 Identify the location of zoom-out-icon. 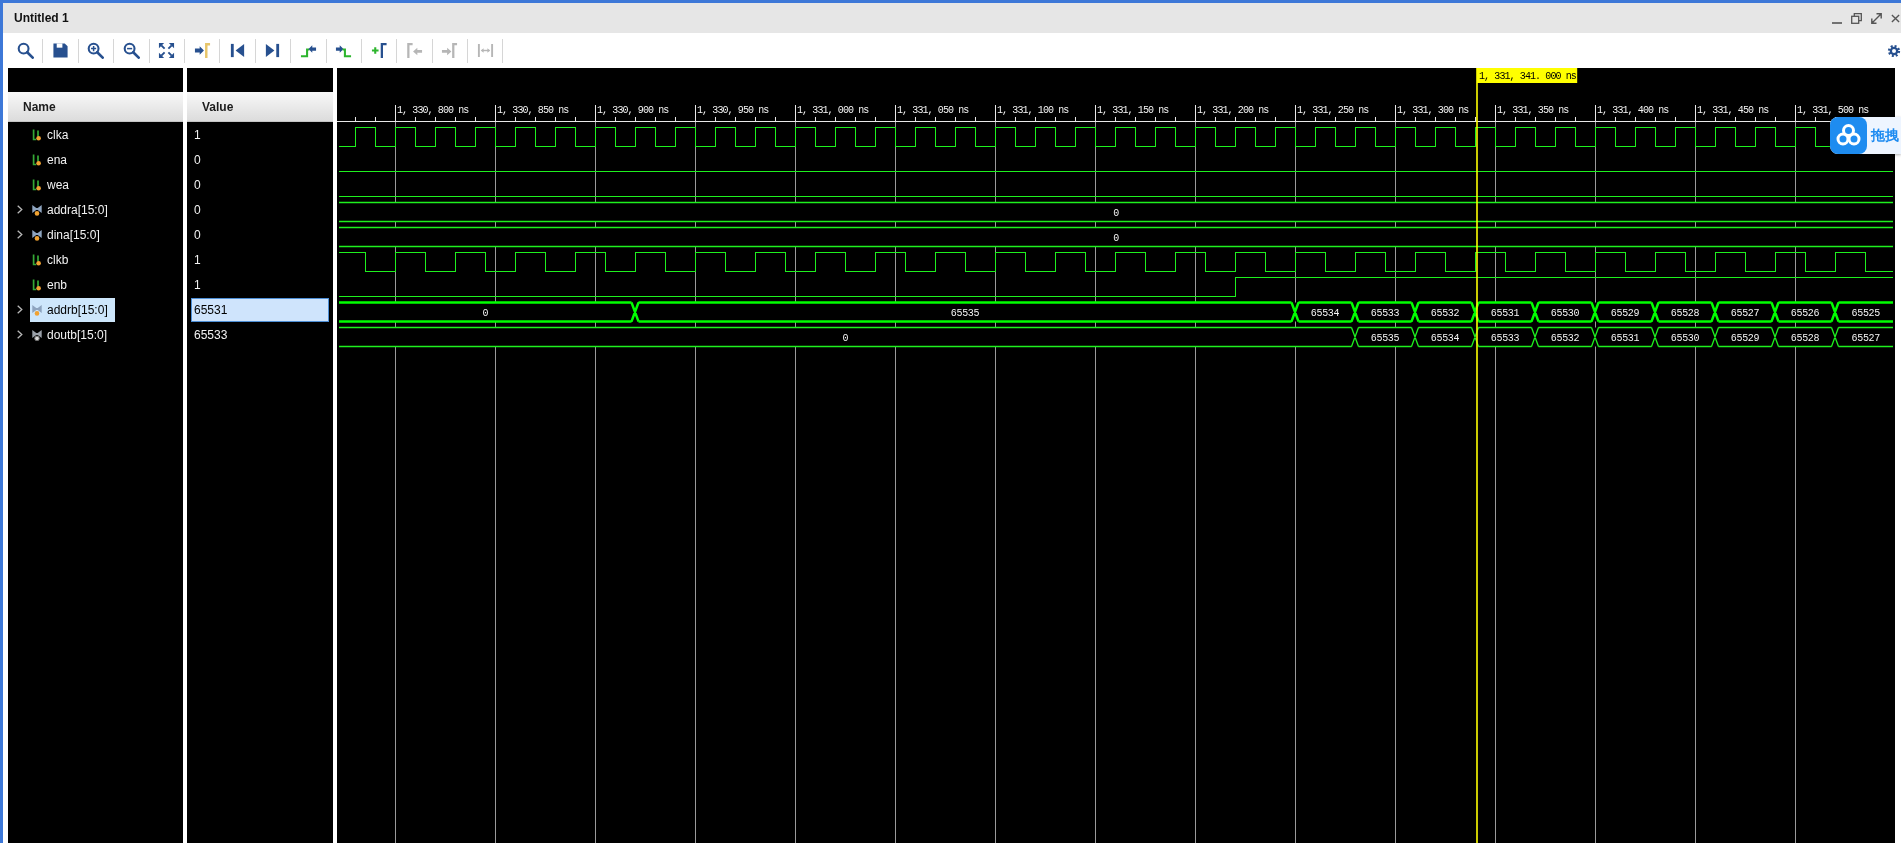
(131, 50).